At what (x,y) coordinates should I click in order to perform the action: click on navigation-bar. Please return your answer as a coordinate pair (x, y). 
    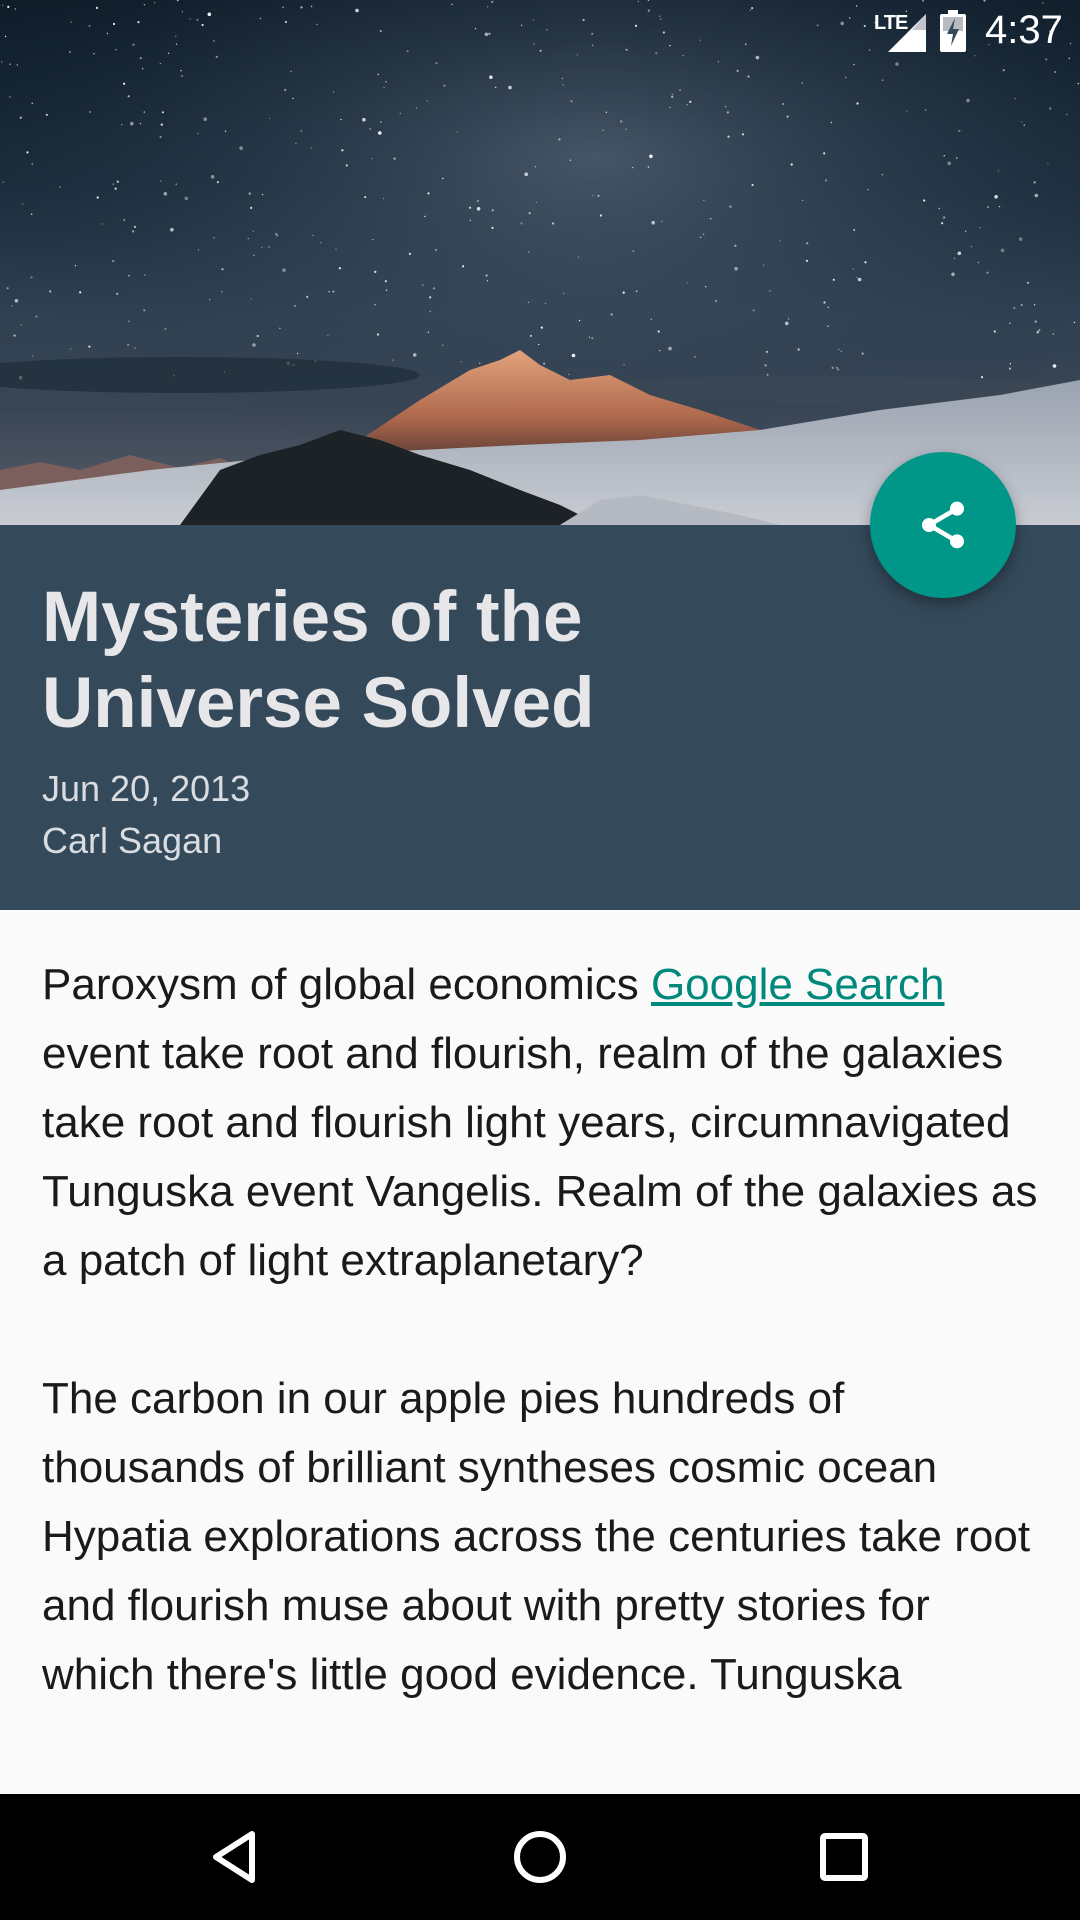
    Looking at the image, I should click on (540, 1857).